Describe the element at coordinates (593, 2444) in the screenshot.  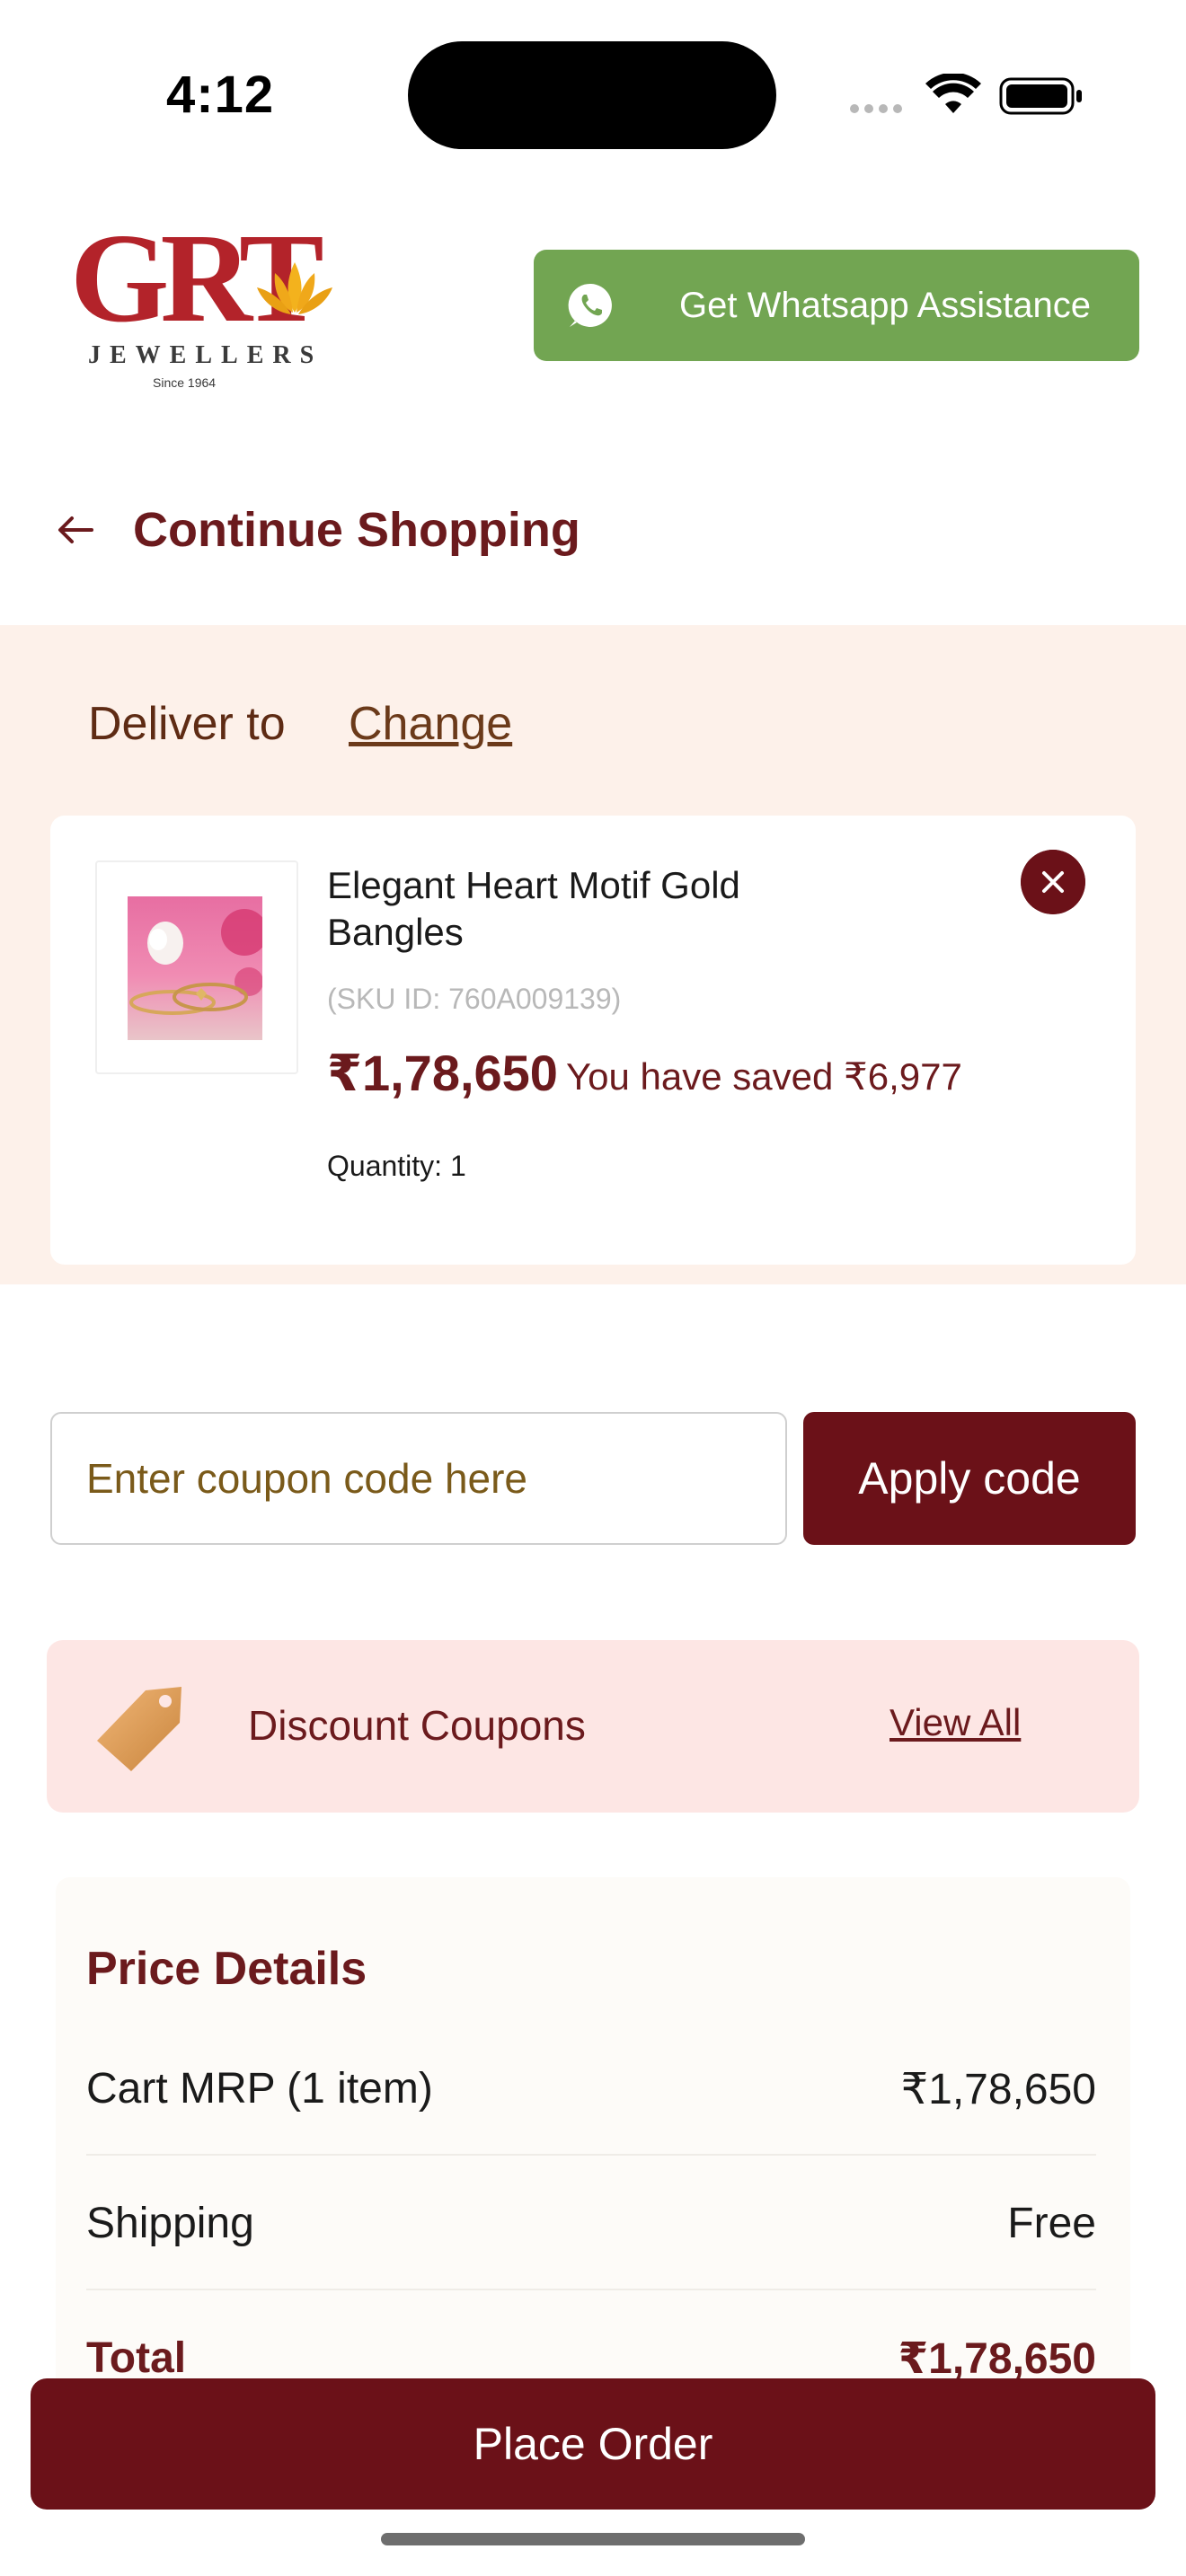
I see `place-order-button: Place Order` at that location.